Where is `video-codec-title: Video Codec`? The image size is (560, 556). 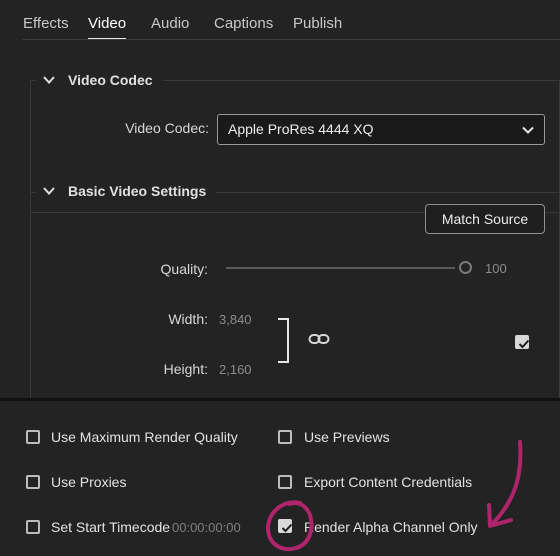 video-codec-title: Video Codec is located at coordinates (110, 80).